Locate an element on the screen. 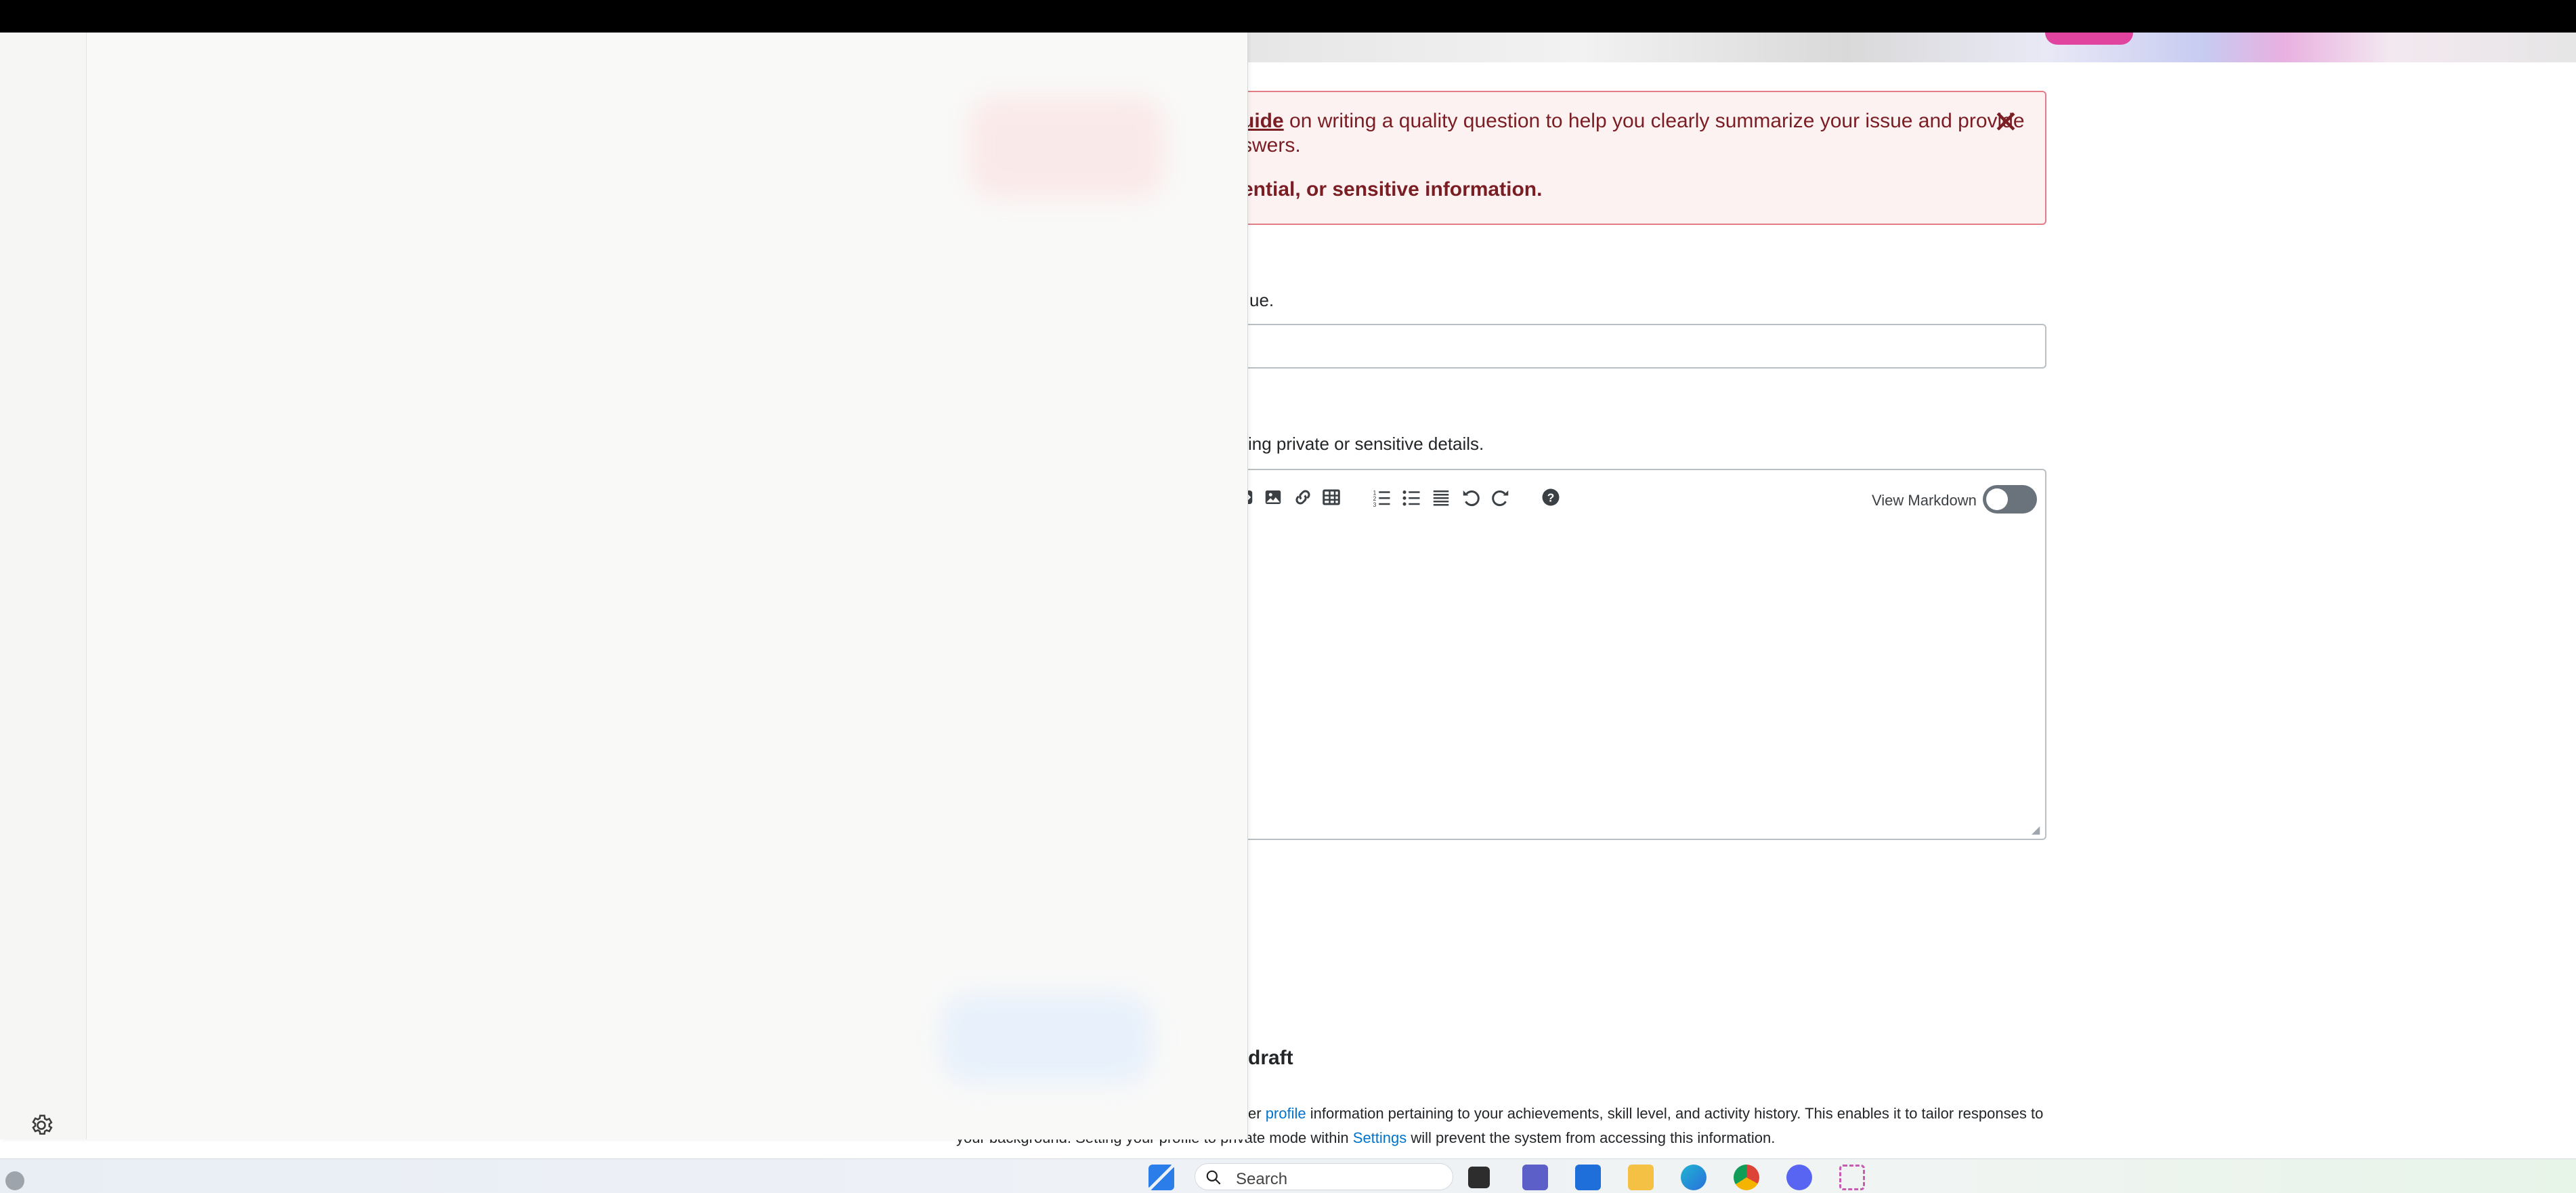 This screenshot has width=2576, height=1193. edge-icon is located at coordinates (1693, 1177).